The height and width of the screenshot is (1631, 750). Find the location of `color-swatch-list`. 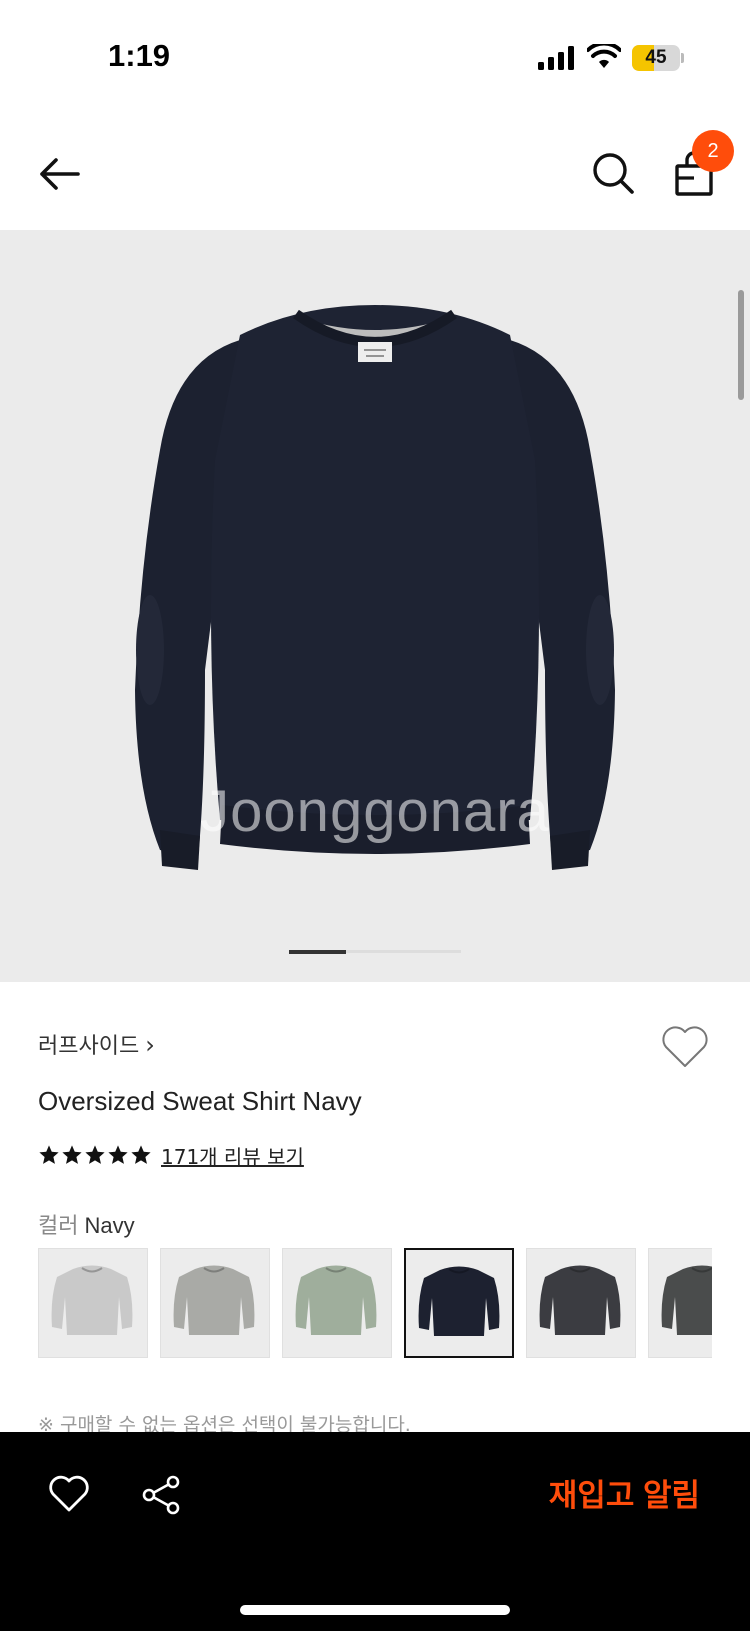

color-swatch-list is located at coordinates (375, 1304).